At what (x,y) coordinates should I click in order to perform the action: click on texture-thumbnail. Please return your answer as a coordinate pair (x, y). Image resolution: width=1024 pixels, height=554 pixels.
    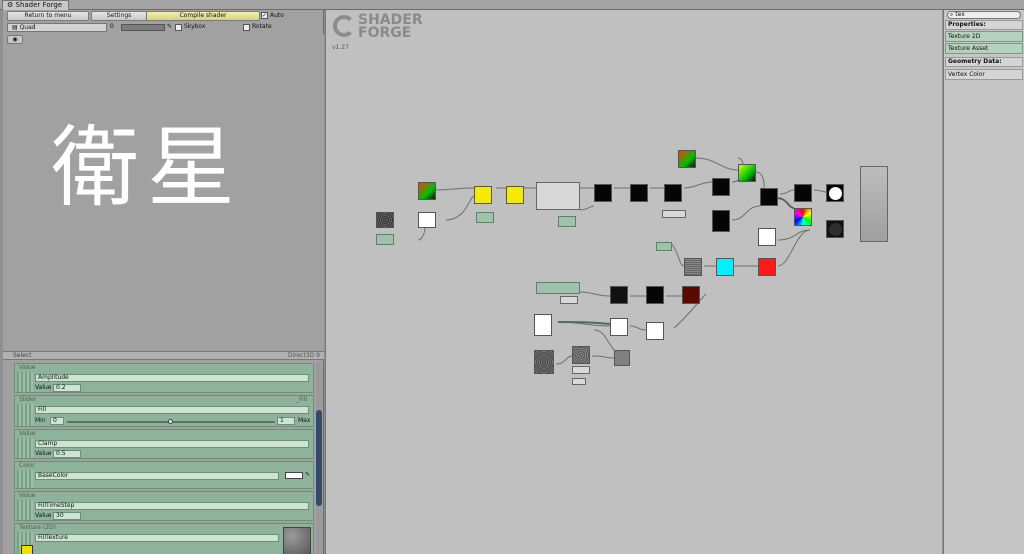
    Looking at the image, I should click on (297, 540).